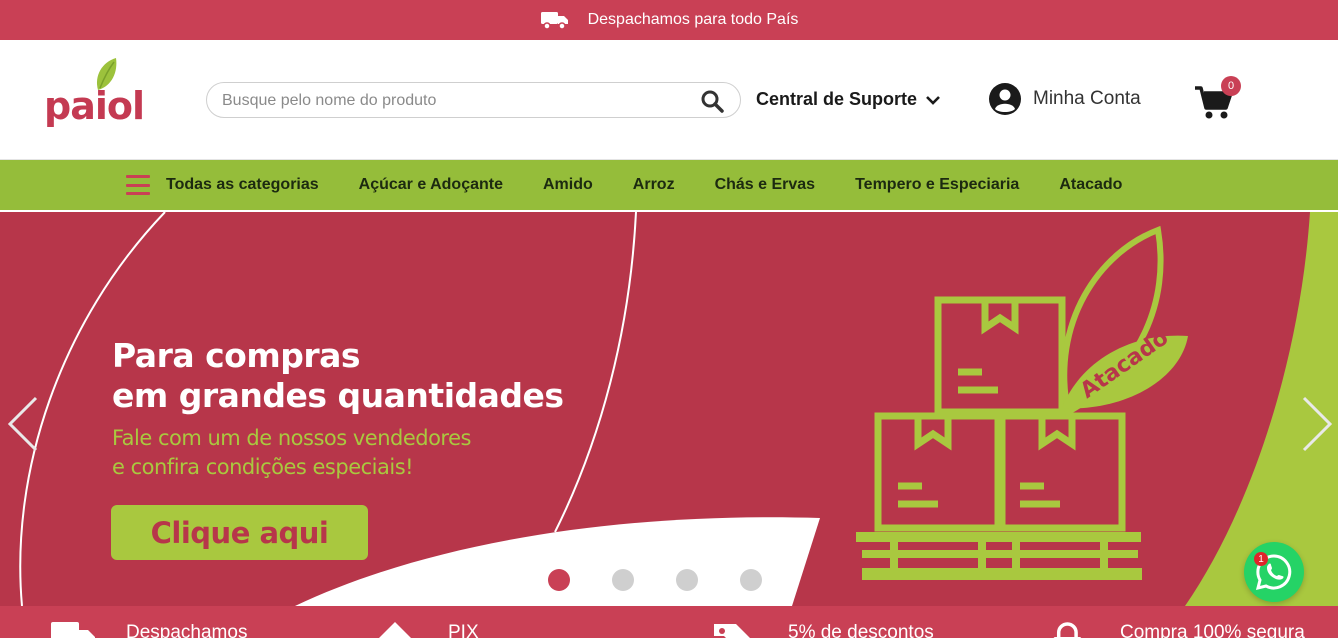 The height and width of the screenshot is (638, 1338). What do you see at coordinates (937, 185) in the screenshot?
I see `nav-category-tempero: Tempero e Especiaria` at bounding box center [937, 185].